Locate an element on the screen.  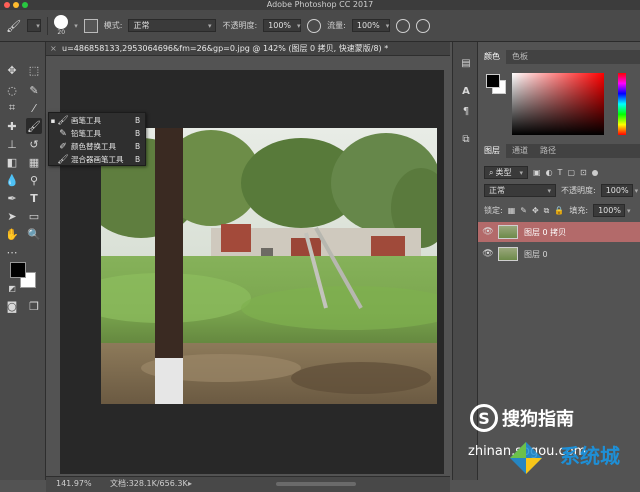
brush-size-picker: 20 is located at coordinates (61, 25).